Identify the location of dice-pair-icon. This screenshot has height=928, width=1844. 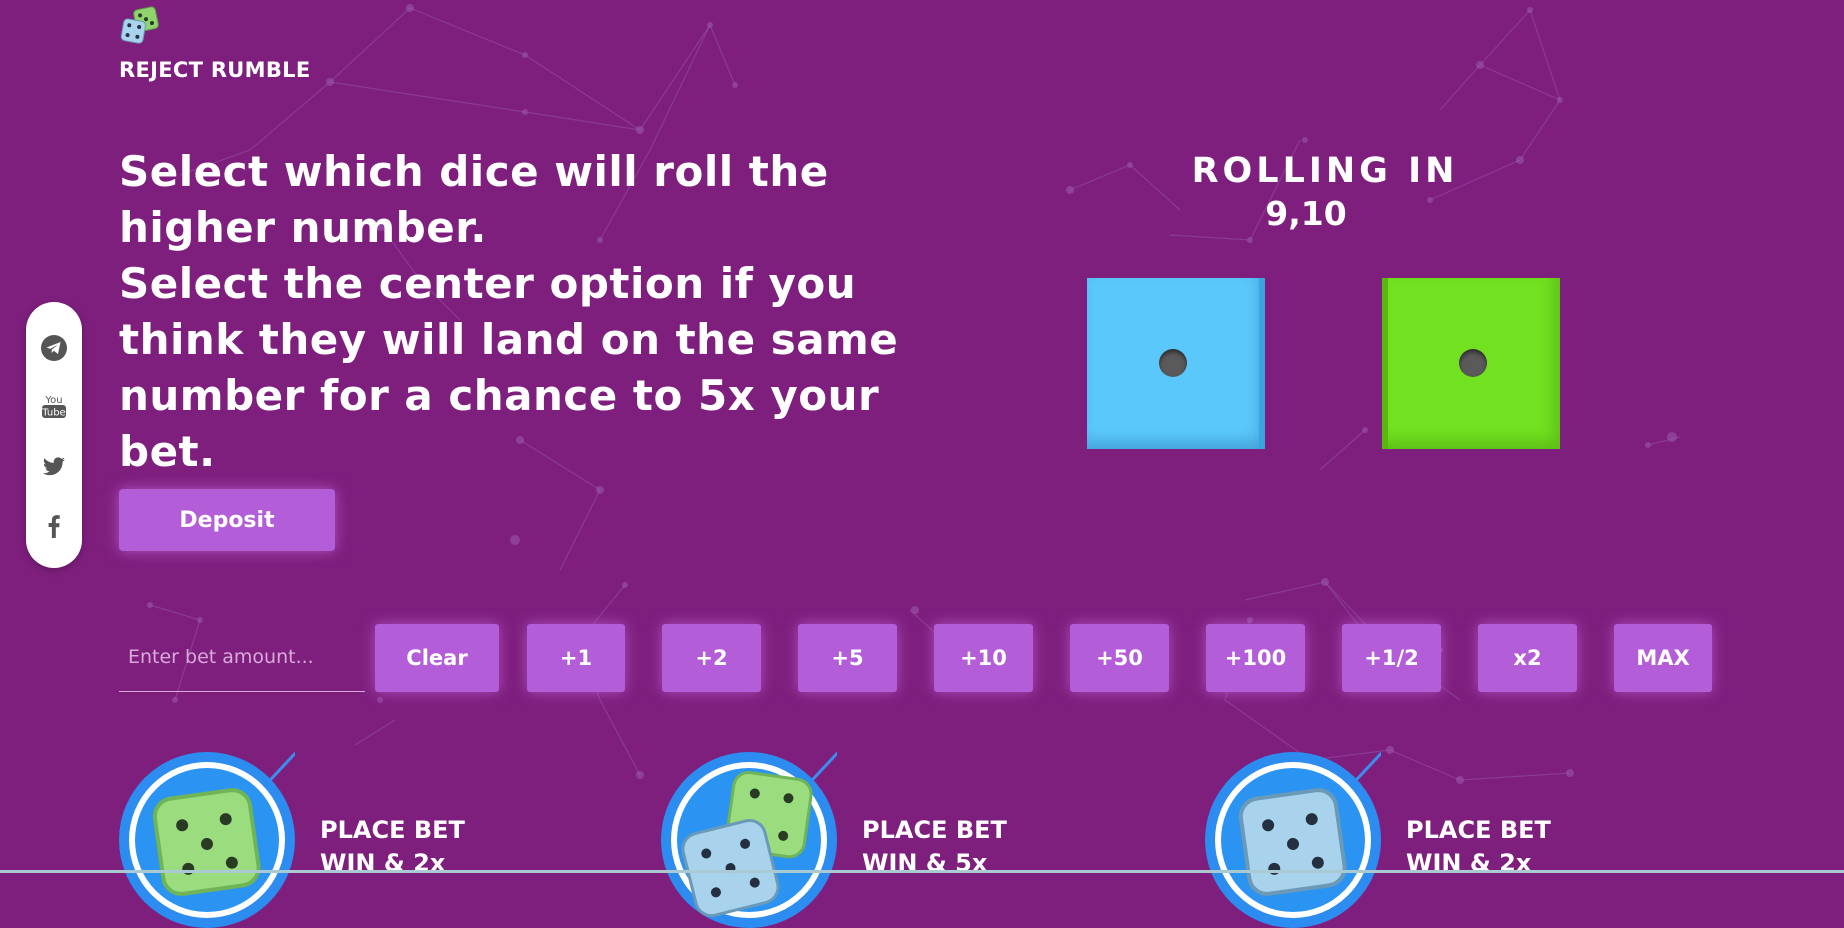
(139, 25).